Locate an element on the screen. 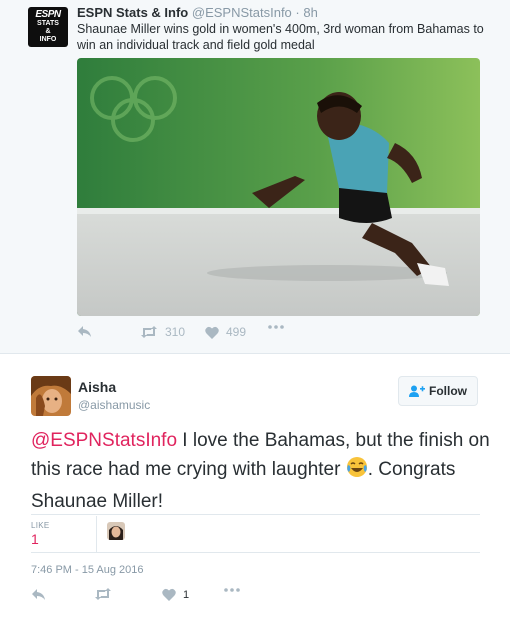  retweet-button: 310 is located at coordinates (162, 332).